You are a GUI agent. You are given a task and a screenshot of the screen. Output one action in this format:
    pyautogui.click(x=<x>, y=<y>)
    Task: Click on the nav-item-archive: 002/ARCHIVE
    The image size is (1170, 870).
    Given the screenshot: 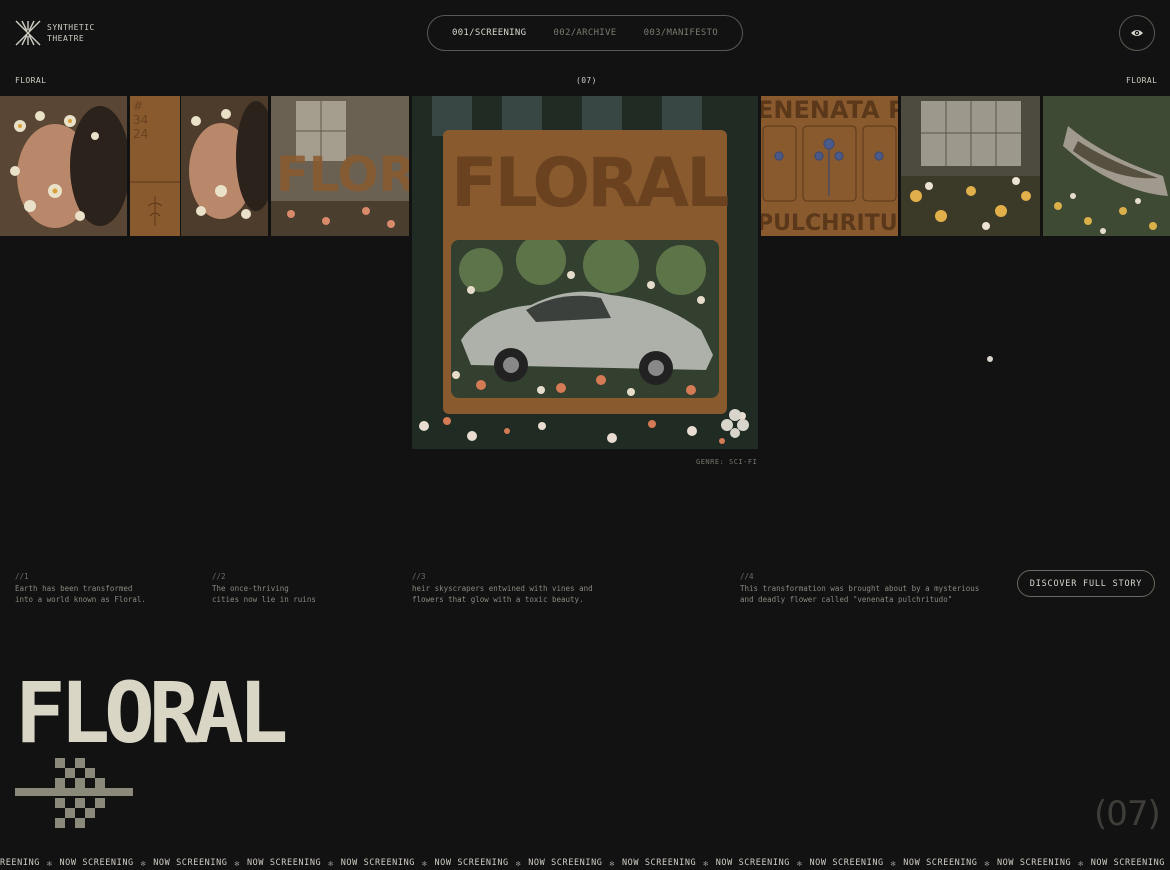 What is the action you would take?
    pyautogui.click(x=585, y=33)
    